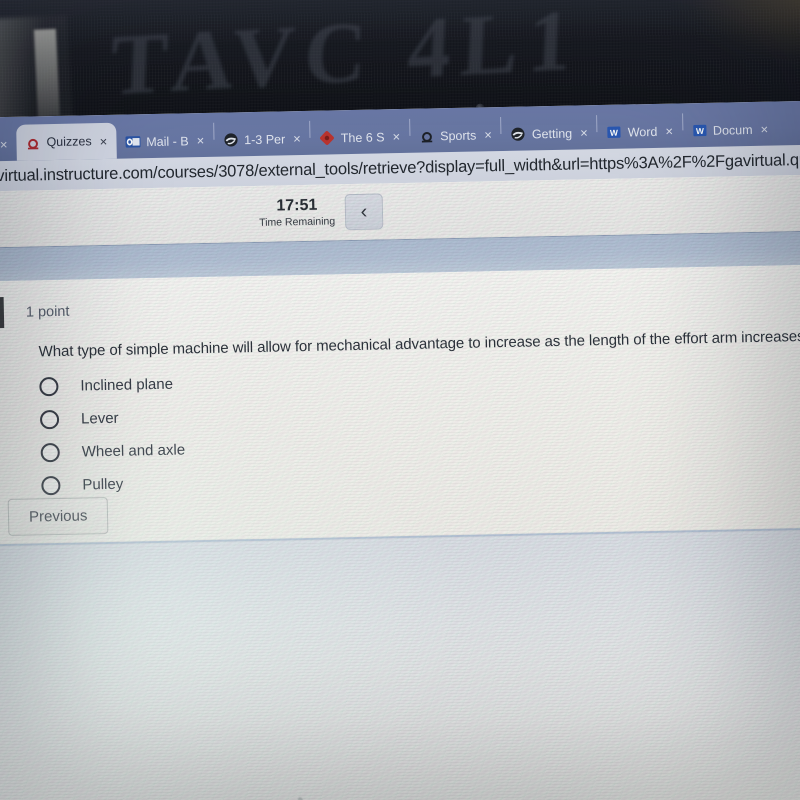  I want to click on time-remaining-label: Time Remaining, so click(297, 222).